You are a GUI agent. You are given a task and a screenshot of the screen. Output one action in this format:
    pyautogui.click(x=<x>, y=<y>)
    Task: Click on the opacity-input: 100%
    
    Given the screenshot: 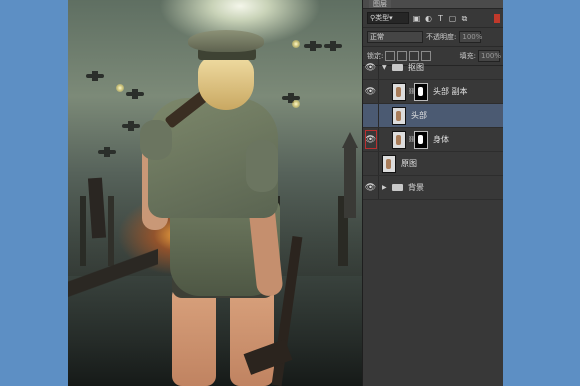 What is the action you would take?
    pyautogui.click(x=470, y=37)
    